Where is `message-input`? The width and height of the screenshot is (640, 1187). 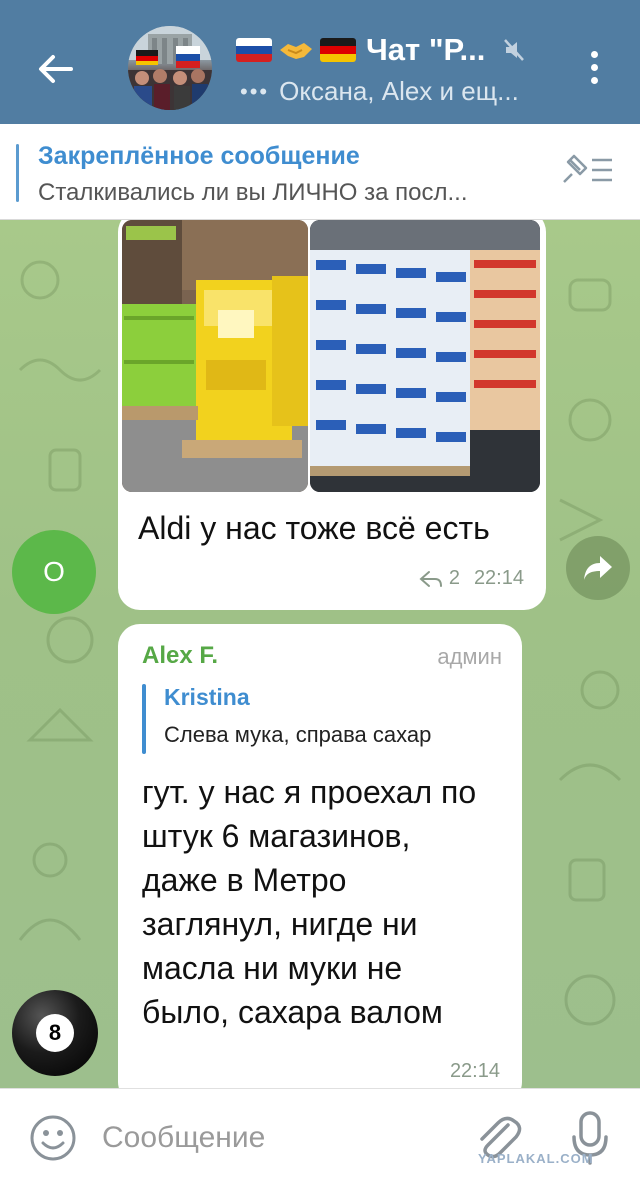
message-input is located at coordinates (277, 1138).